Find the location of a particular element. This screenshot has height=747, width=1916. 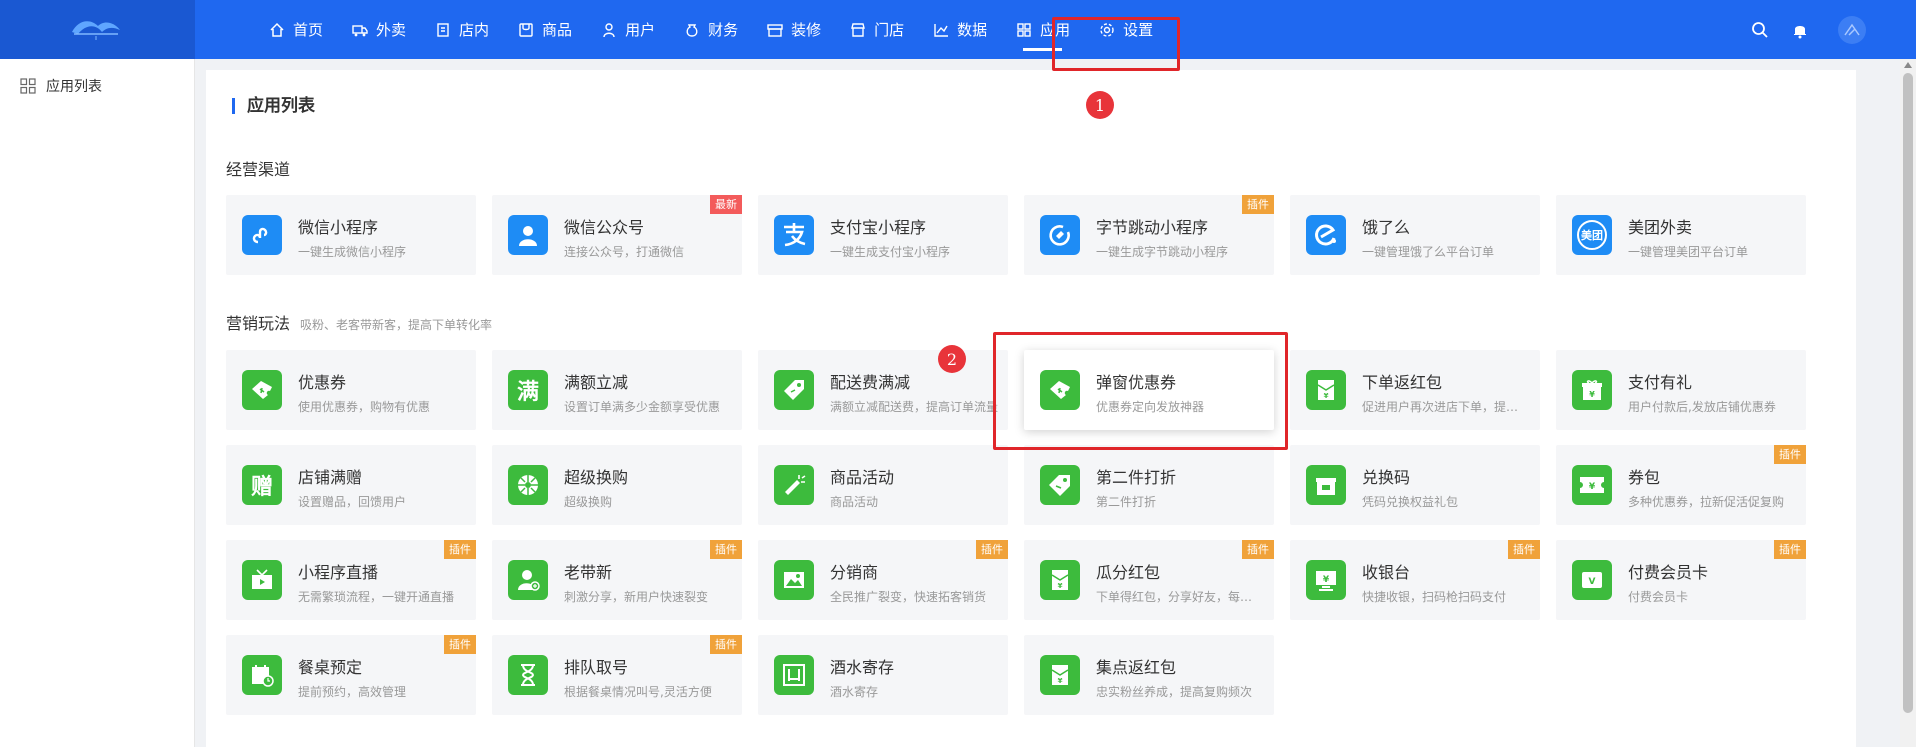

decoration-icon is located at coordinates (775, 30).